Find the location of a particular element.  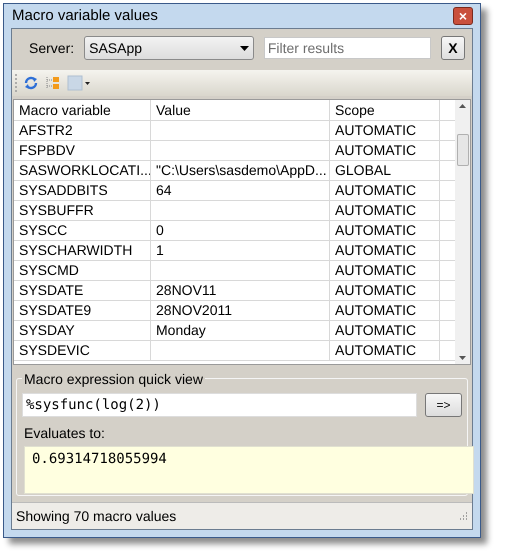

table-cell: AFSTR2 is located at coordinates (82, 130).